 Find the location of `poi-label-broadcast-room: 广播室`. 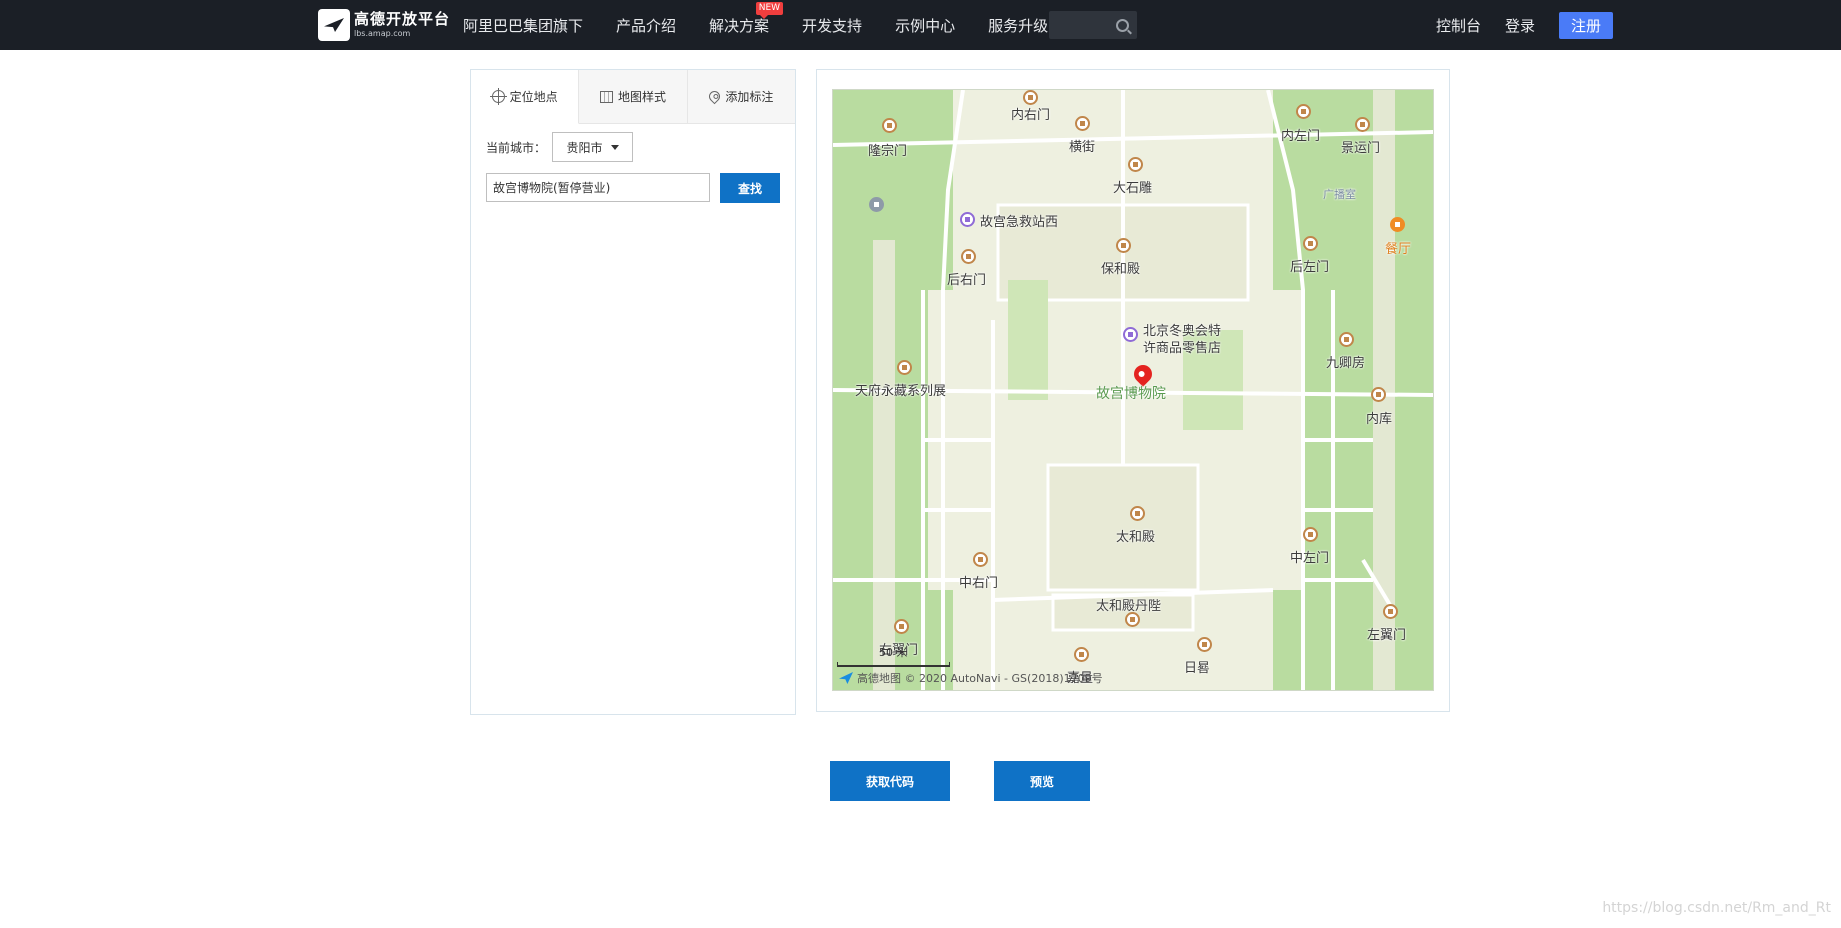

poi-label-broadcast-room: 广播室 is located at coordinates (1339, 194).